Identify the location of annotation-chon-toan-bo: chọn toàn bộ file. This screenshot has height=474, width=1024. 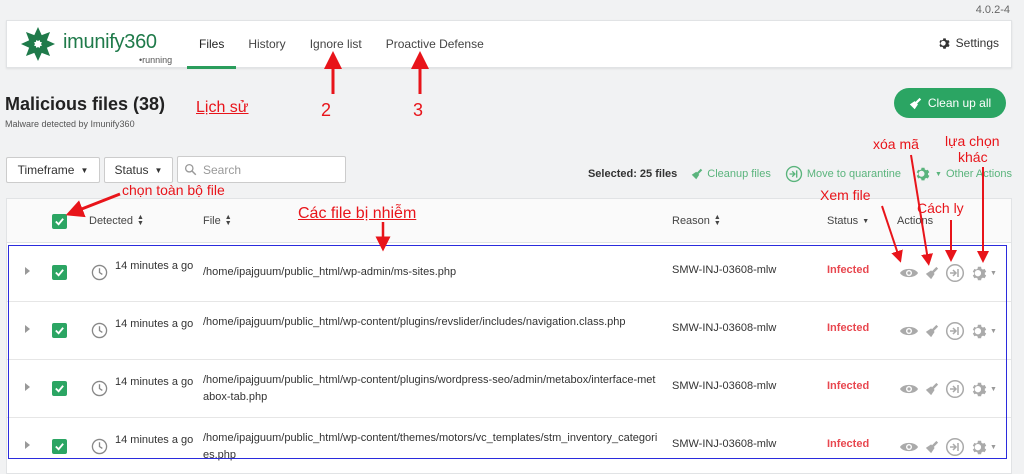
(173, 190).